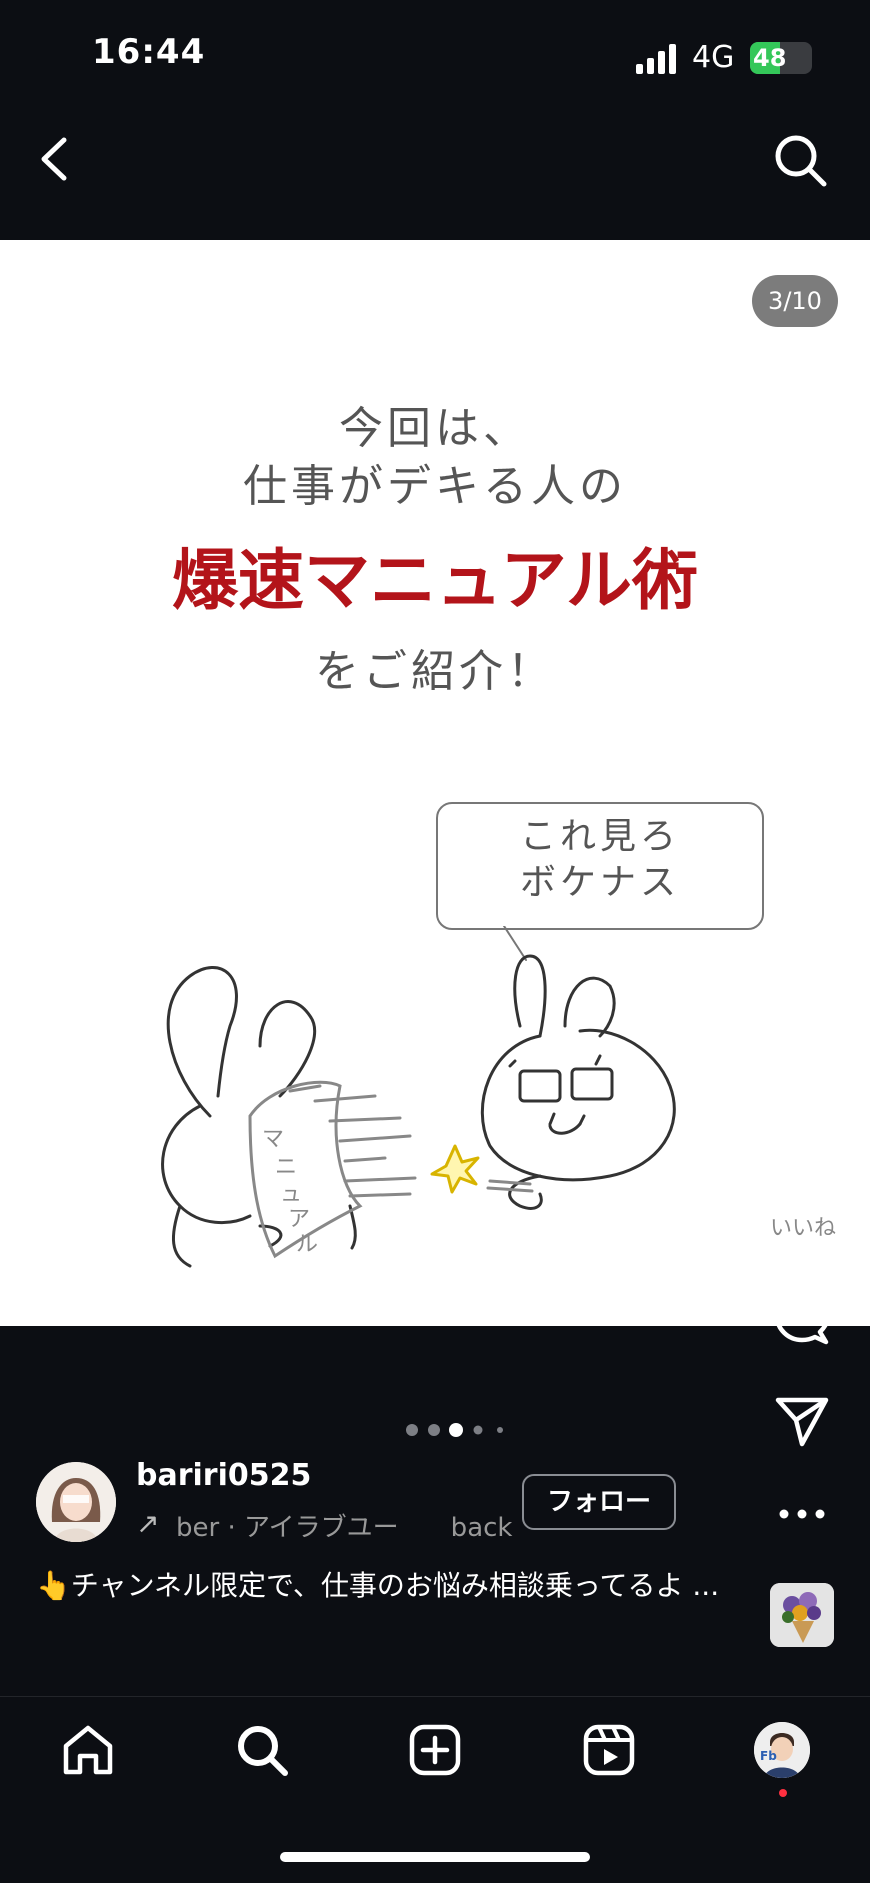 Image resolution: width=870 pixels, height=1883 pixels. What do you see at coordinates (713, 57) in the screenshot?
I see `network-type: 4G` at bounding box center [713, 57].